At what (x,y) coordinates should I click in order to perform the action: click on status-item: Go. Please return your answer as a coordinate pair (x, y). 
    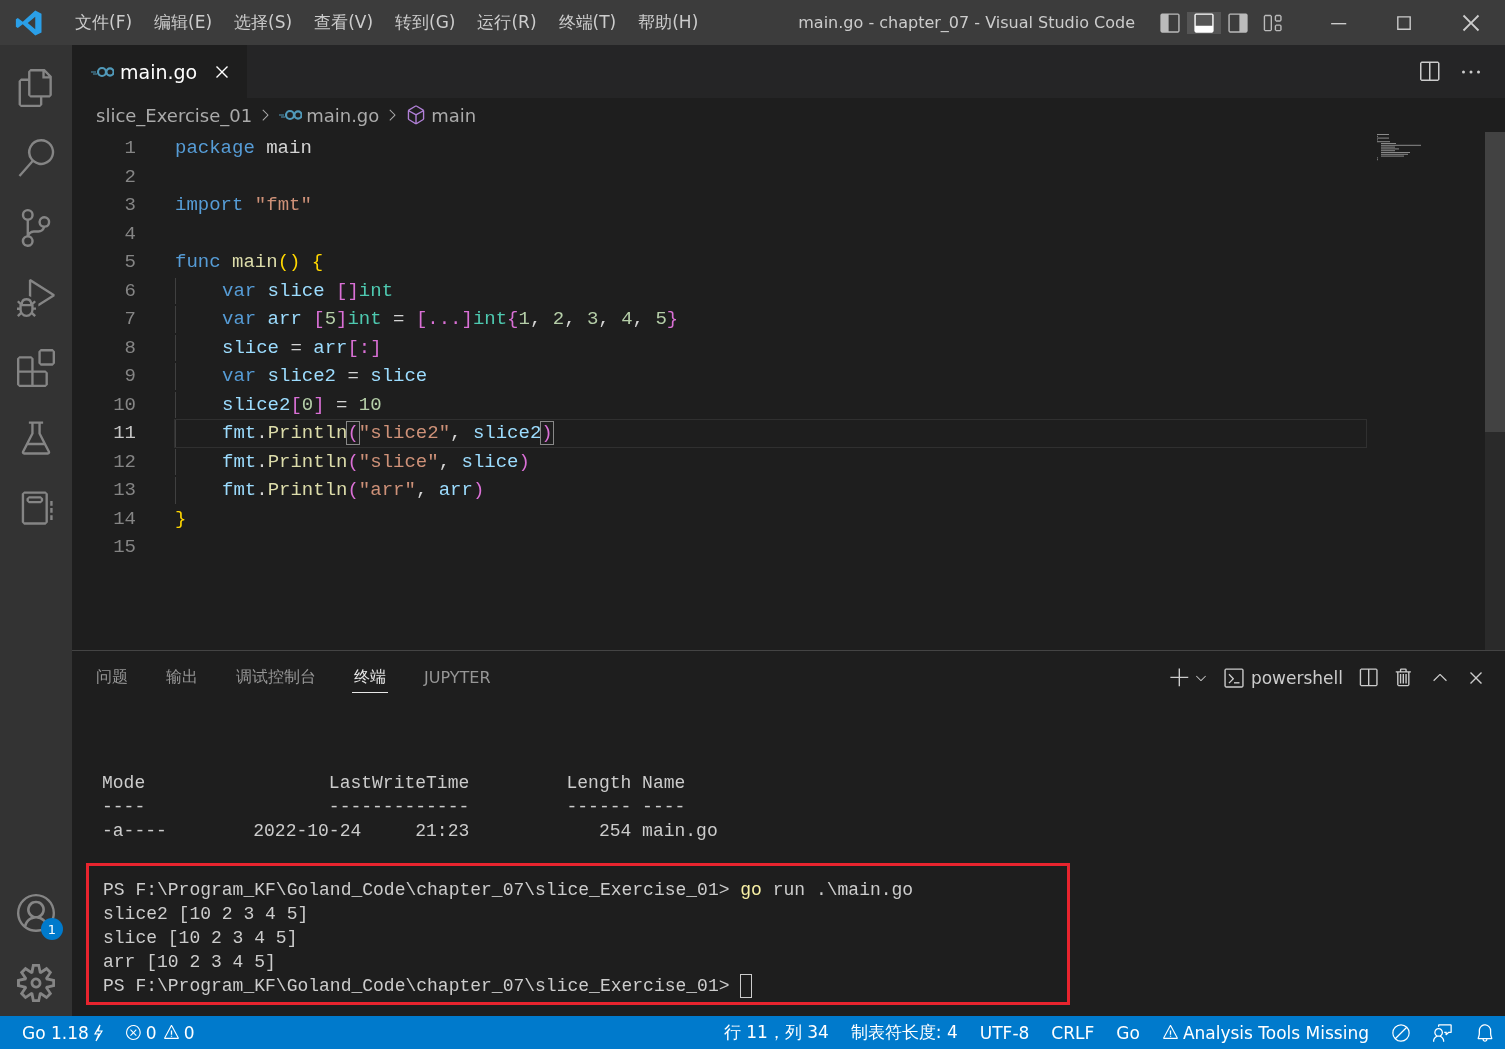
    Looking at the image, I should click on (1128, 1032).